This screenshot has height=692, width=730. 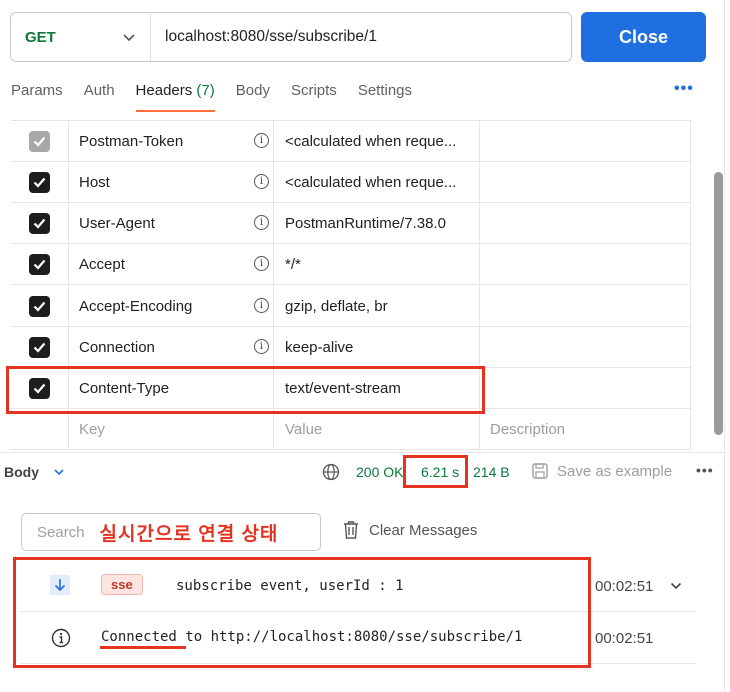 I want to click on annotation-box-messages, so click(x=302, y=612).